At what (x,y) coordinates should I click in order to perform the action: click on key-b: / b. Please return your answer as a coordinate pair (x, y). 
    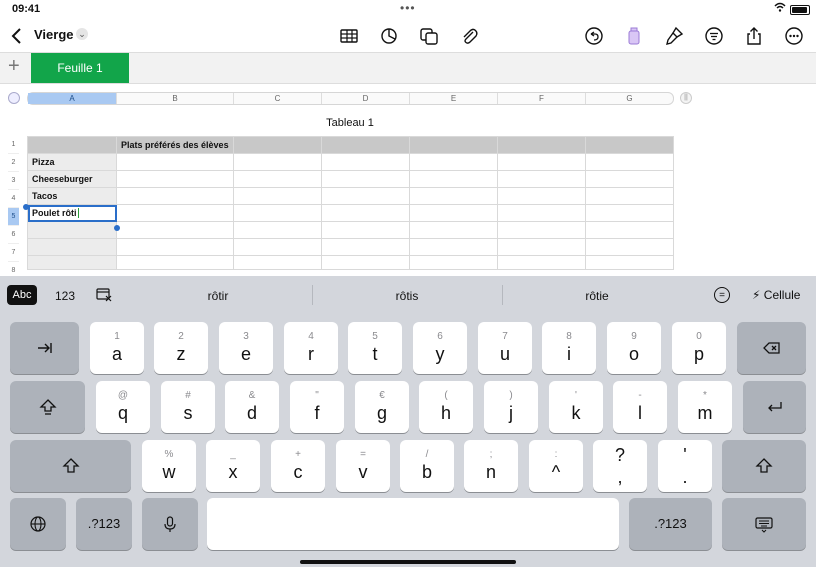
    Looking at the image, I should click on (427, 466).